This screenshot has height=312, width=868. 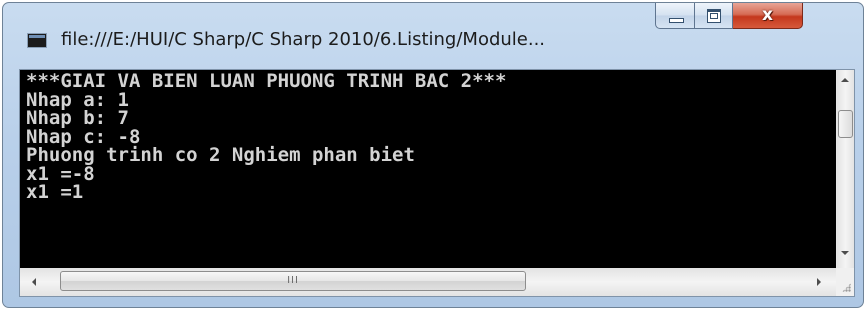 I want to click on maximize-button, so click(x=714, y=16).